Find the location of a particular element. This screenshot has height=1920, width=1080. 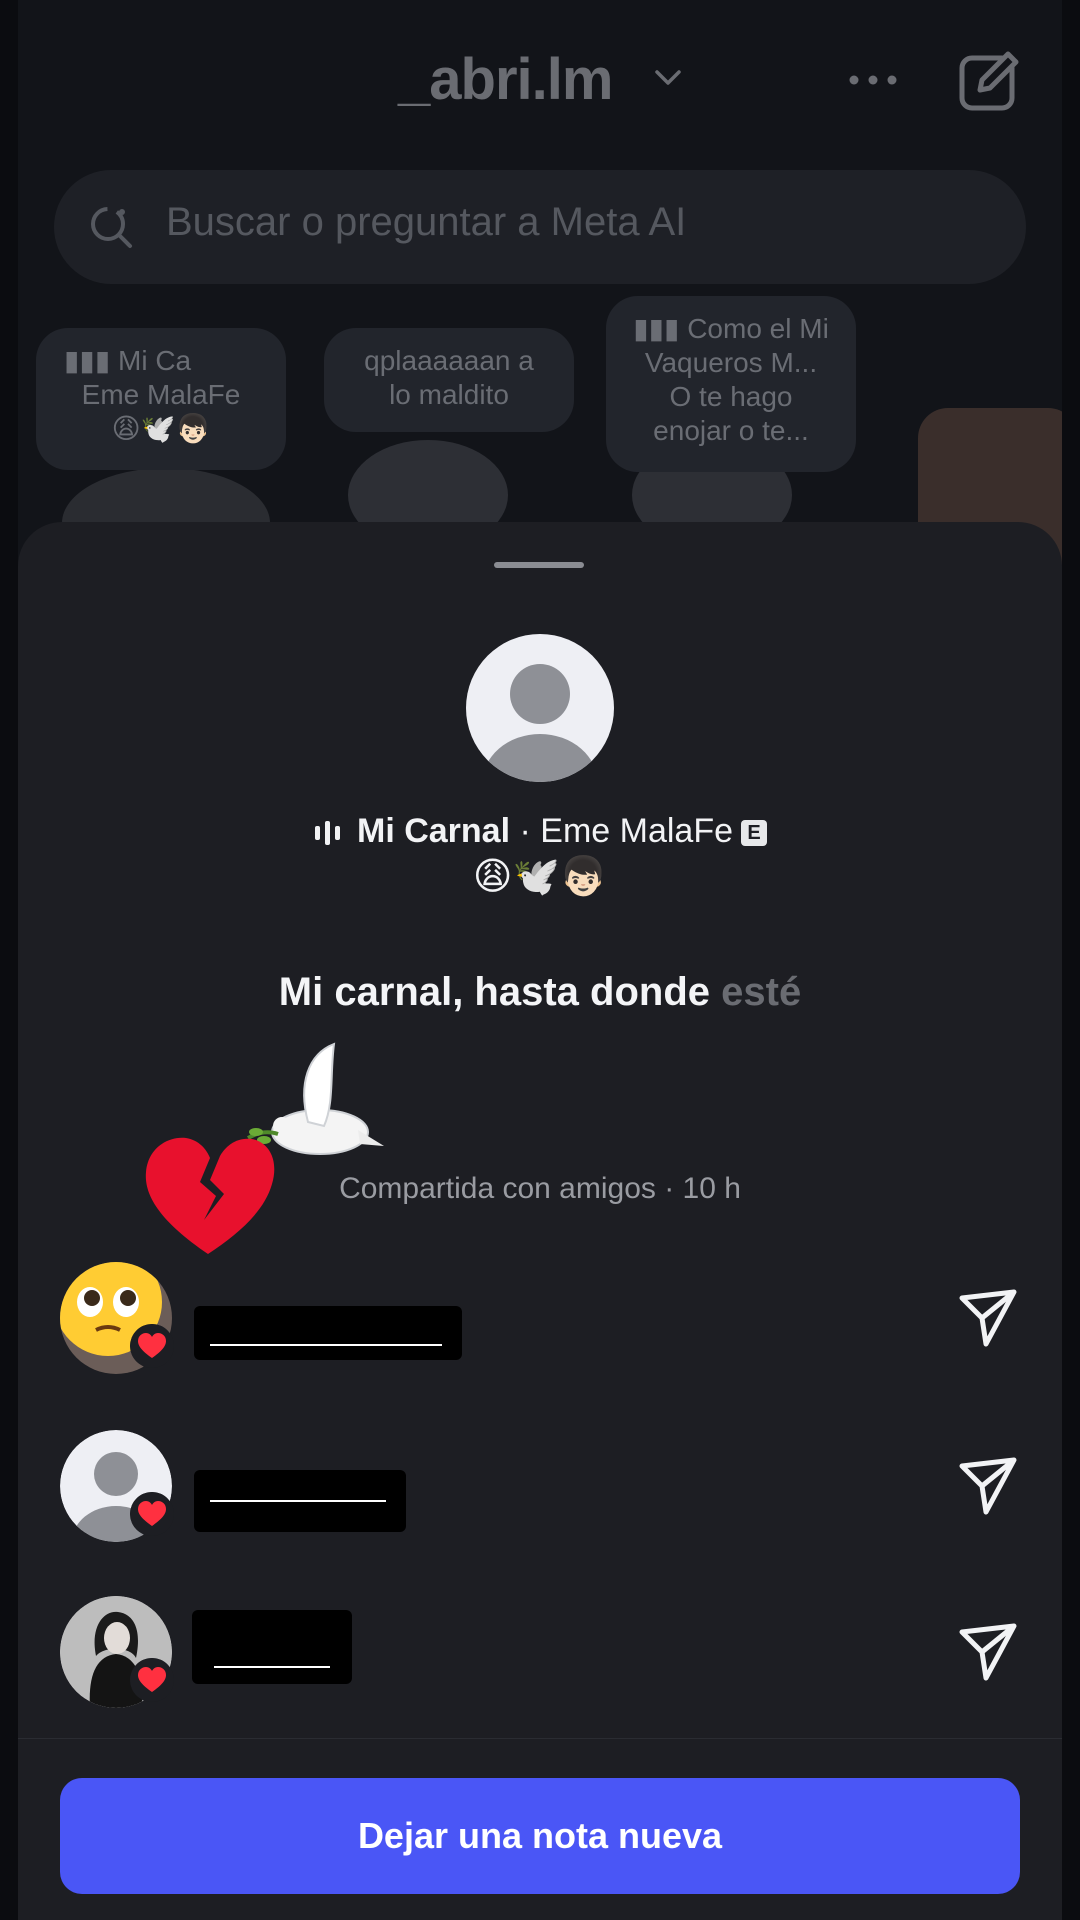

note-line: ▮▮▮ Mi Ca is located at coordinates (161, 361).